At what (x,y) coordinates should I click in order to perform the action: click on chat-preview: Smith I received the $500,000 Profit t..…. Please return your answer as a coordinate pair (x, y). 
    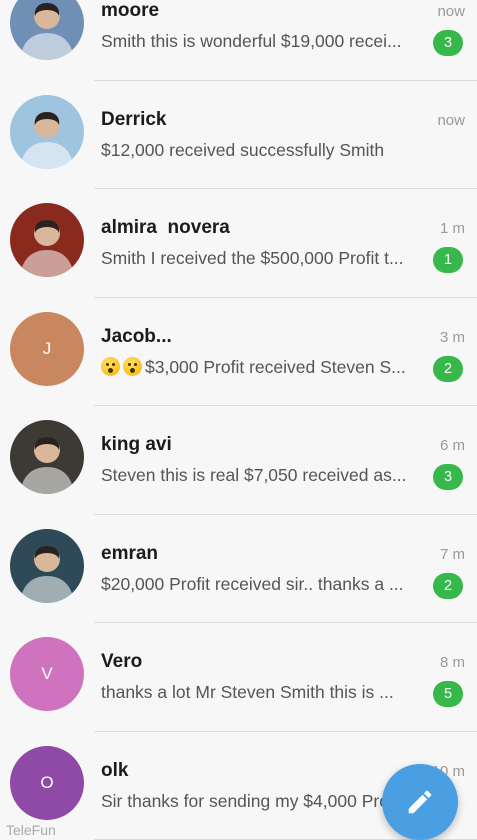
    Looking at the image, I should click on (260, 258).